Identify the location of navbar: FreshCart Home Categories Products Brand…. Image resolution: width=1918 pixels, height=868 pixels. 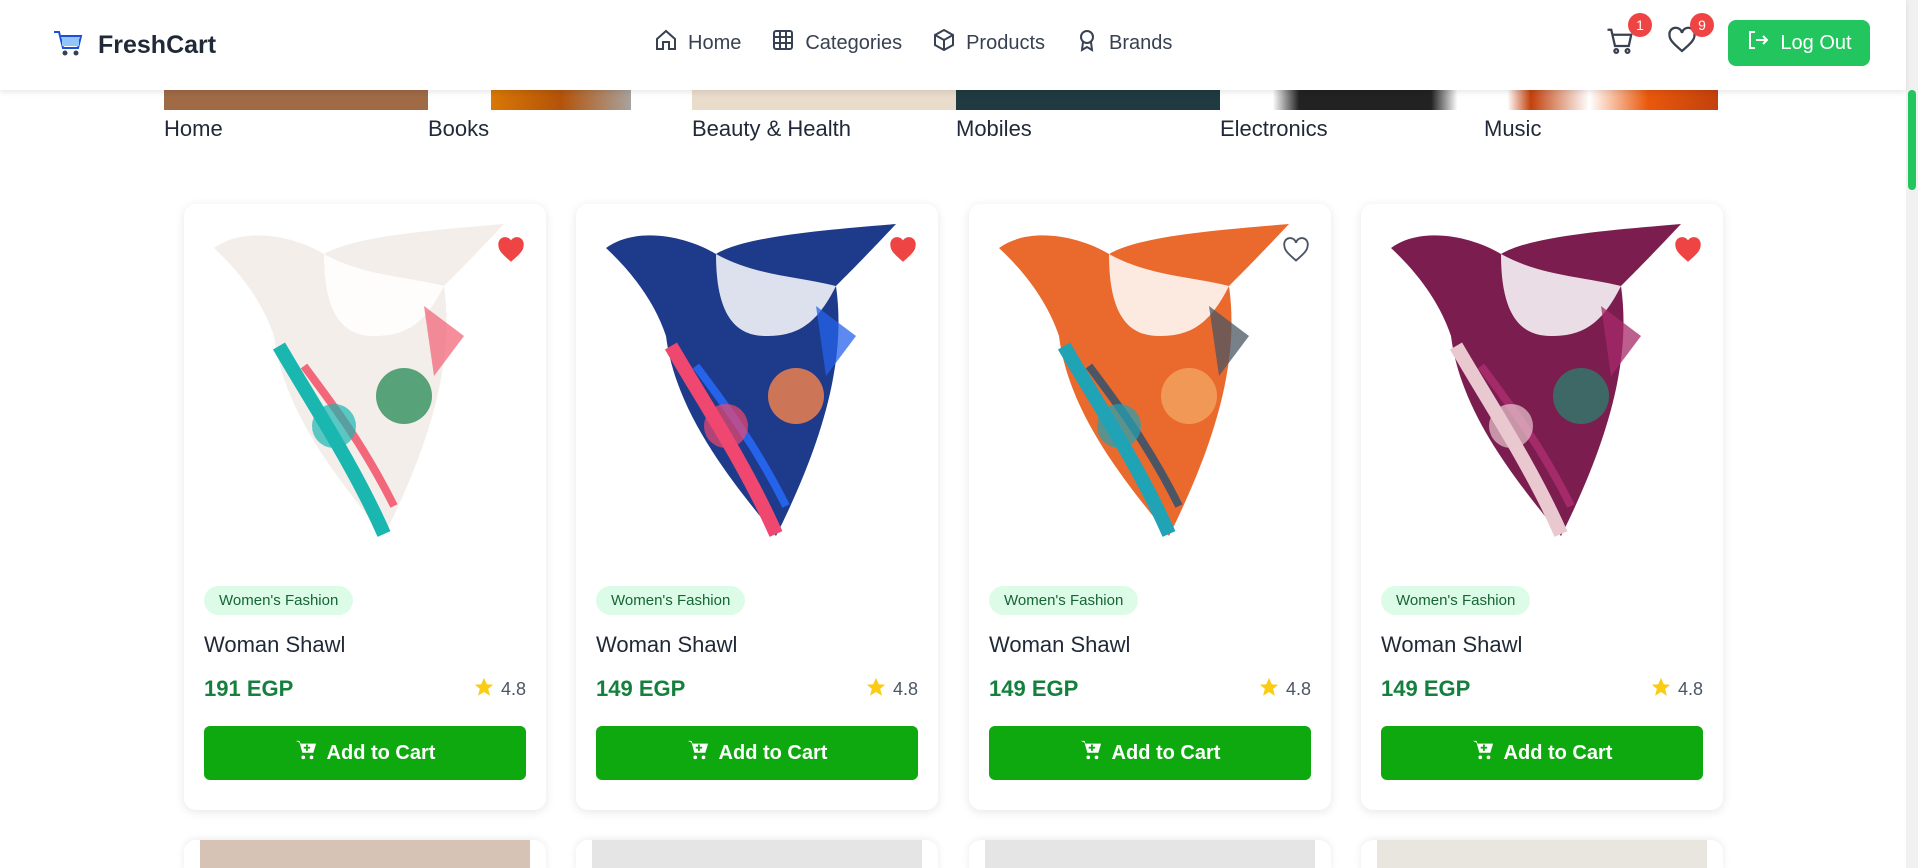
(953, 45).